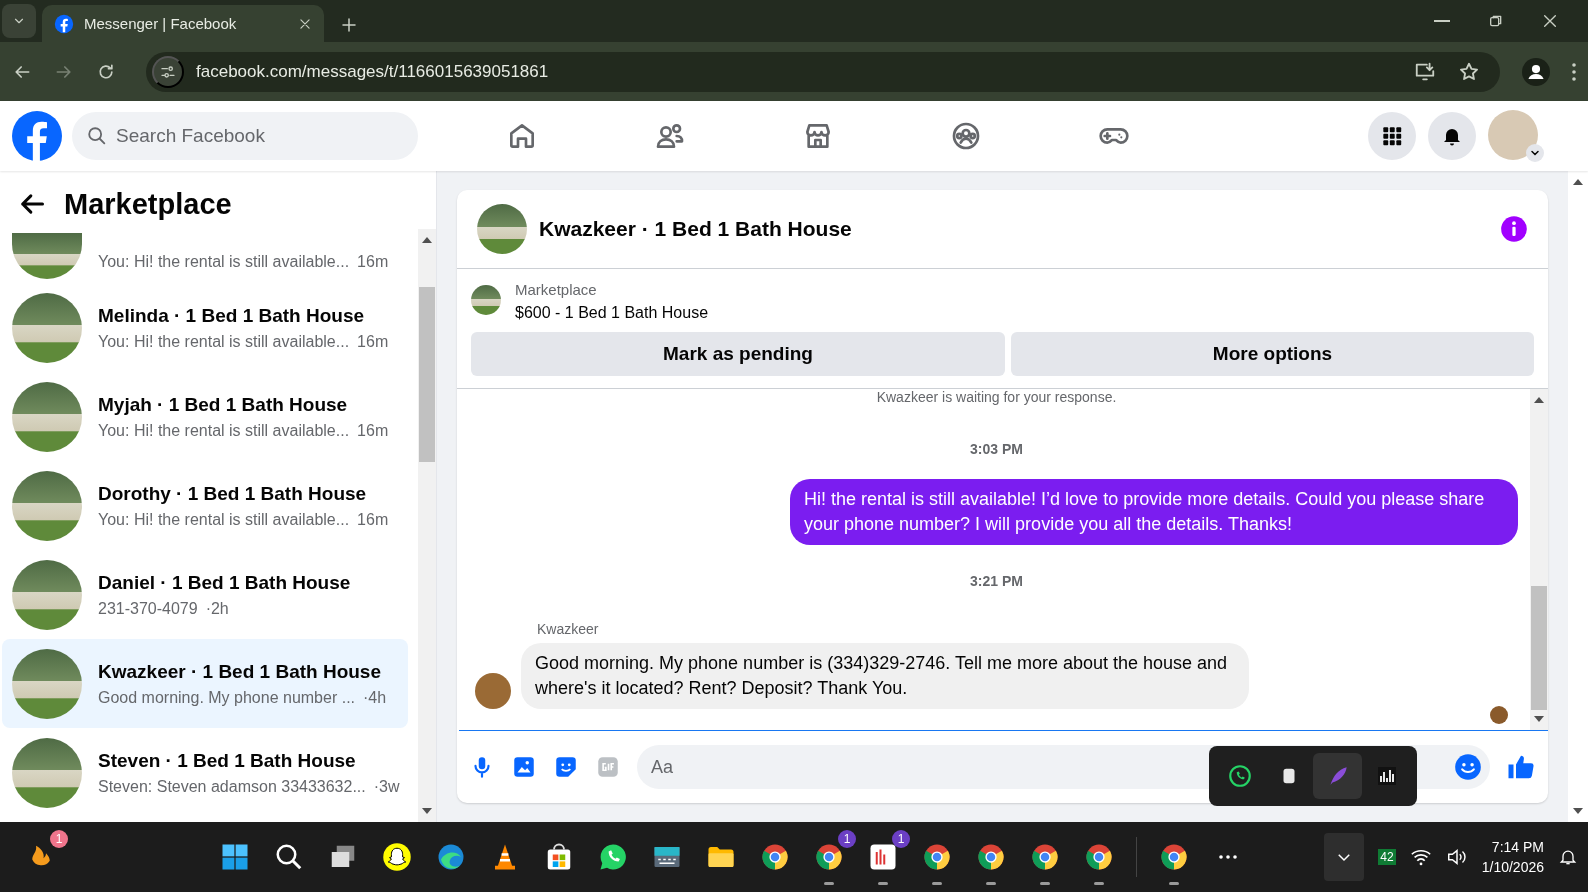 The image size is (1588, 892). I want to click on sticker-button, so click(566, 767).